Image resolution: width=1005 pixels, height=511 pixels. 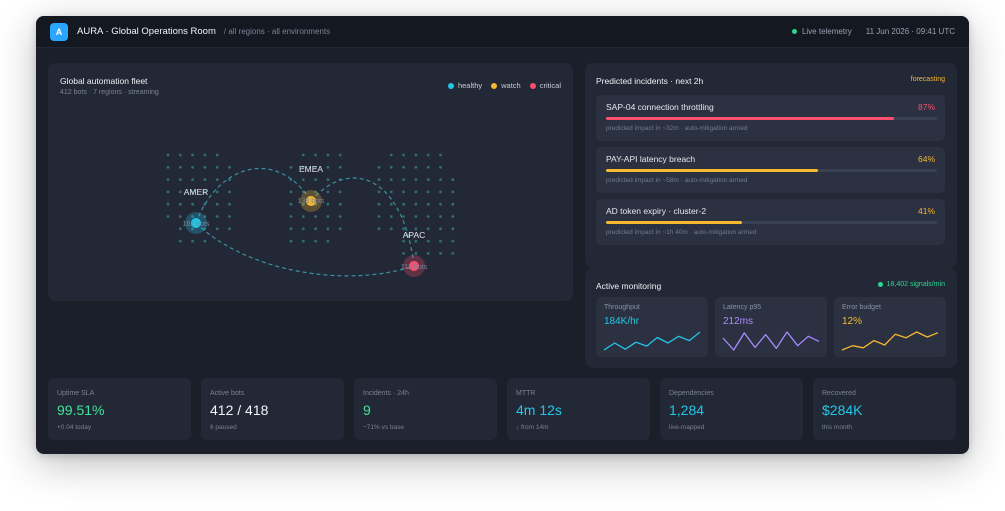 What do you see at coordinates (652, 327) in the screenshot?
I see `metric-card-throughput: Throughput 184K/hr` at bounding box center [652, 327].